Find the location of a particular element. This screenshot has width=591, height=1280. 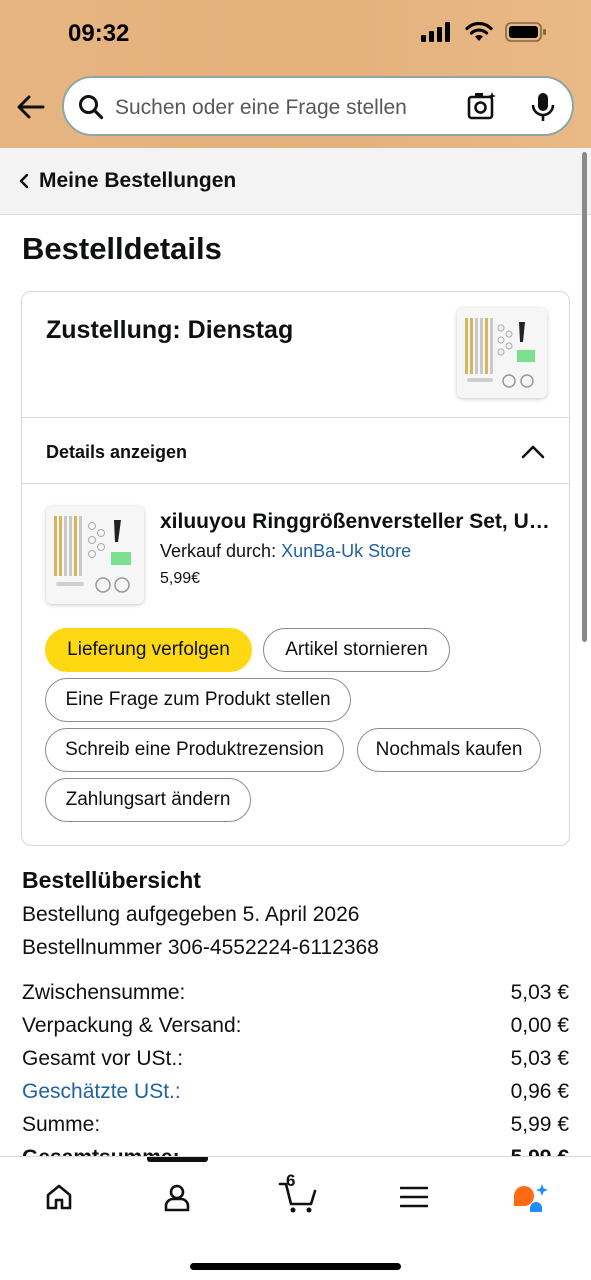

hamburger-menu-icon is located at coordinates (414, 1197).